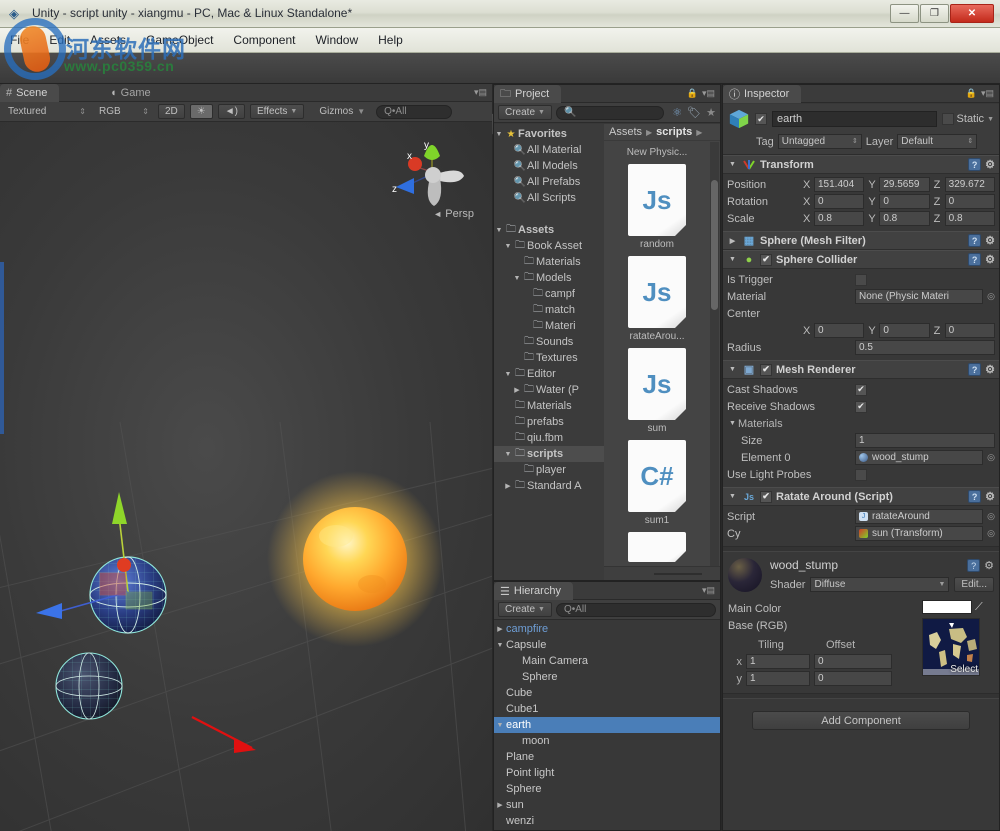 Image resolution: width=1000 pixels, height=831 pixels. I want to click on eyedropper-icon: ⟋, so click(979, 607).